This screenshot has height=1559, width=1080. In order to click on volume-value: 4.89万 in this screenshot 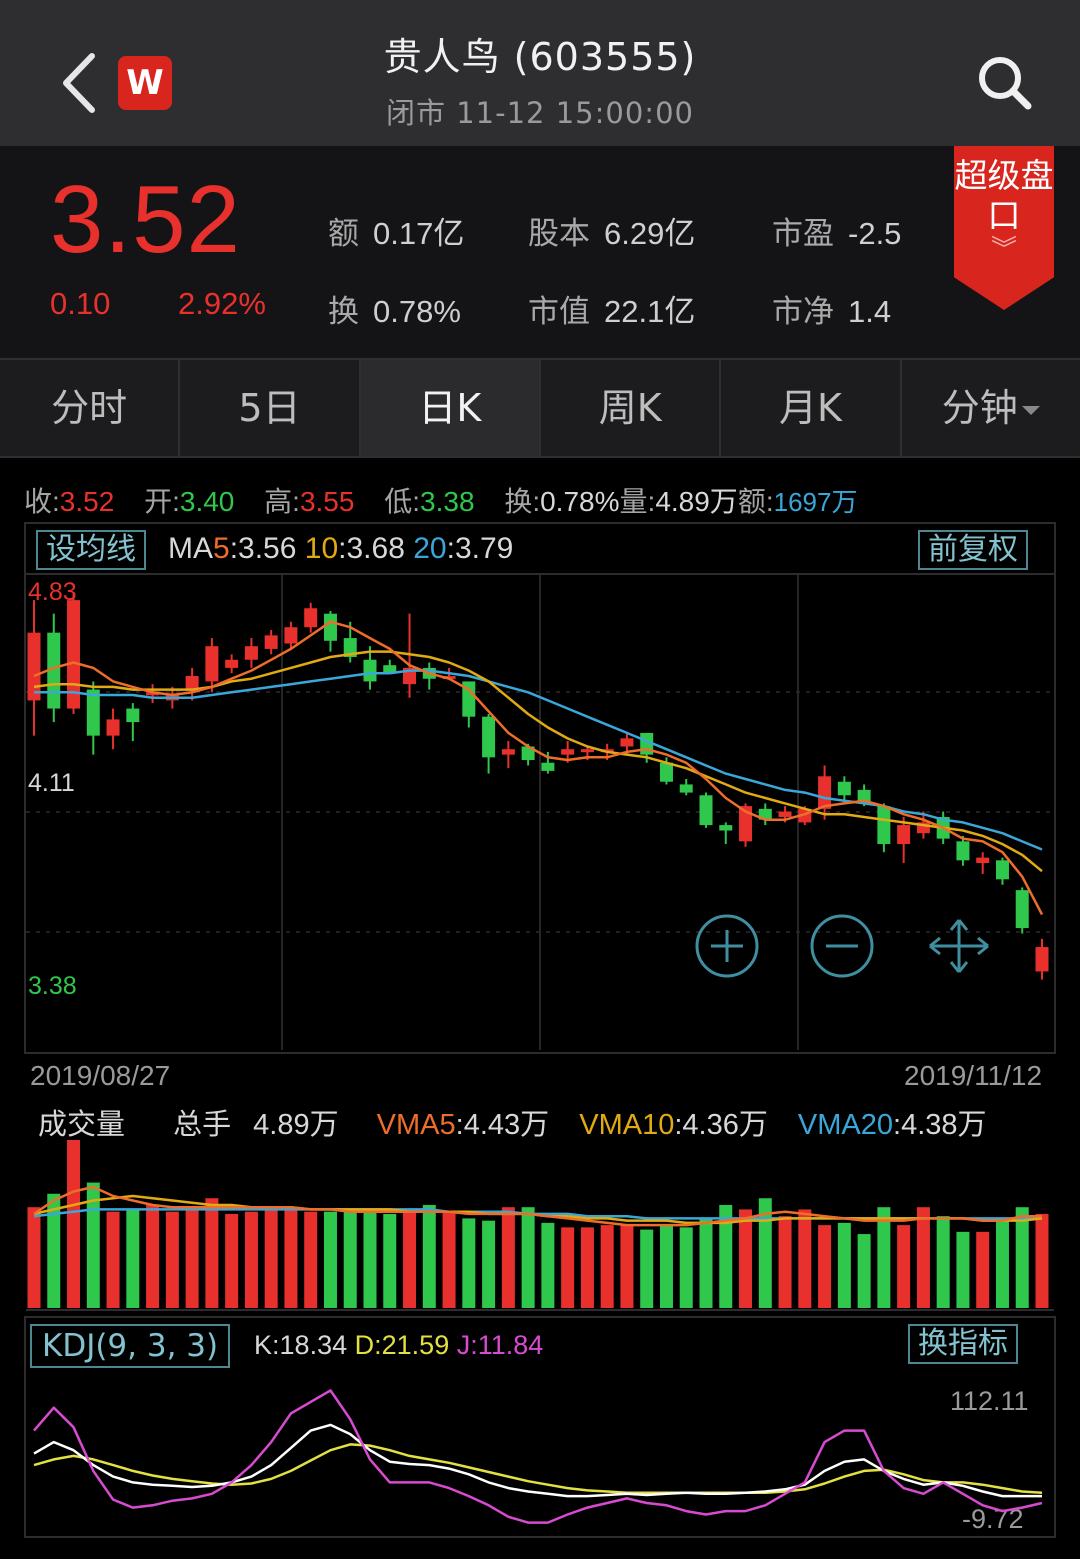, I will do `click(696, 501)`.